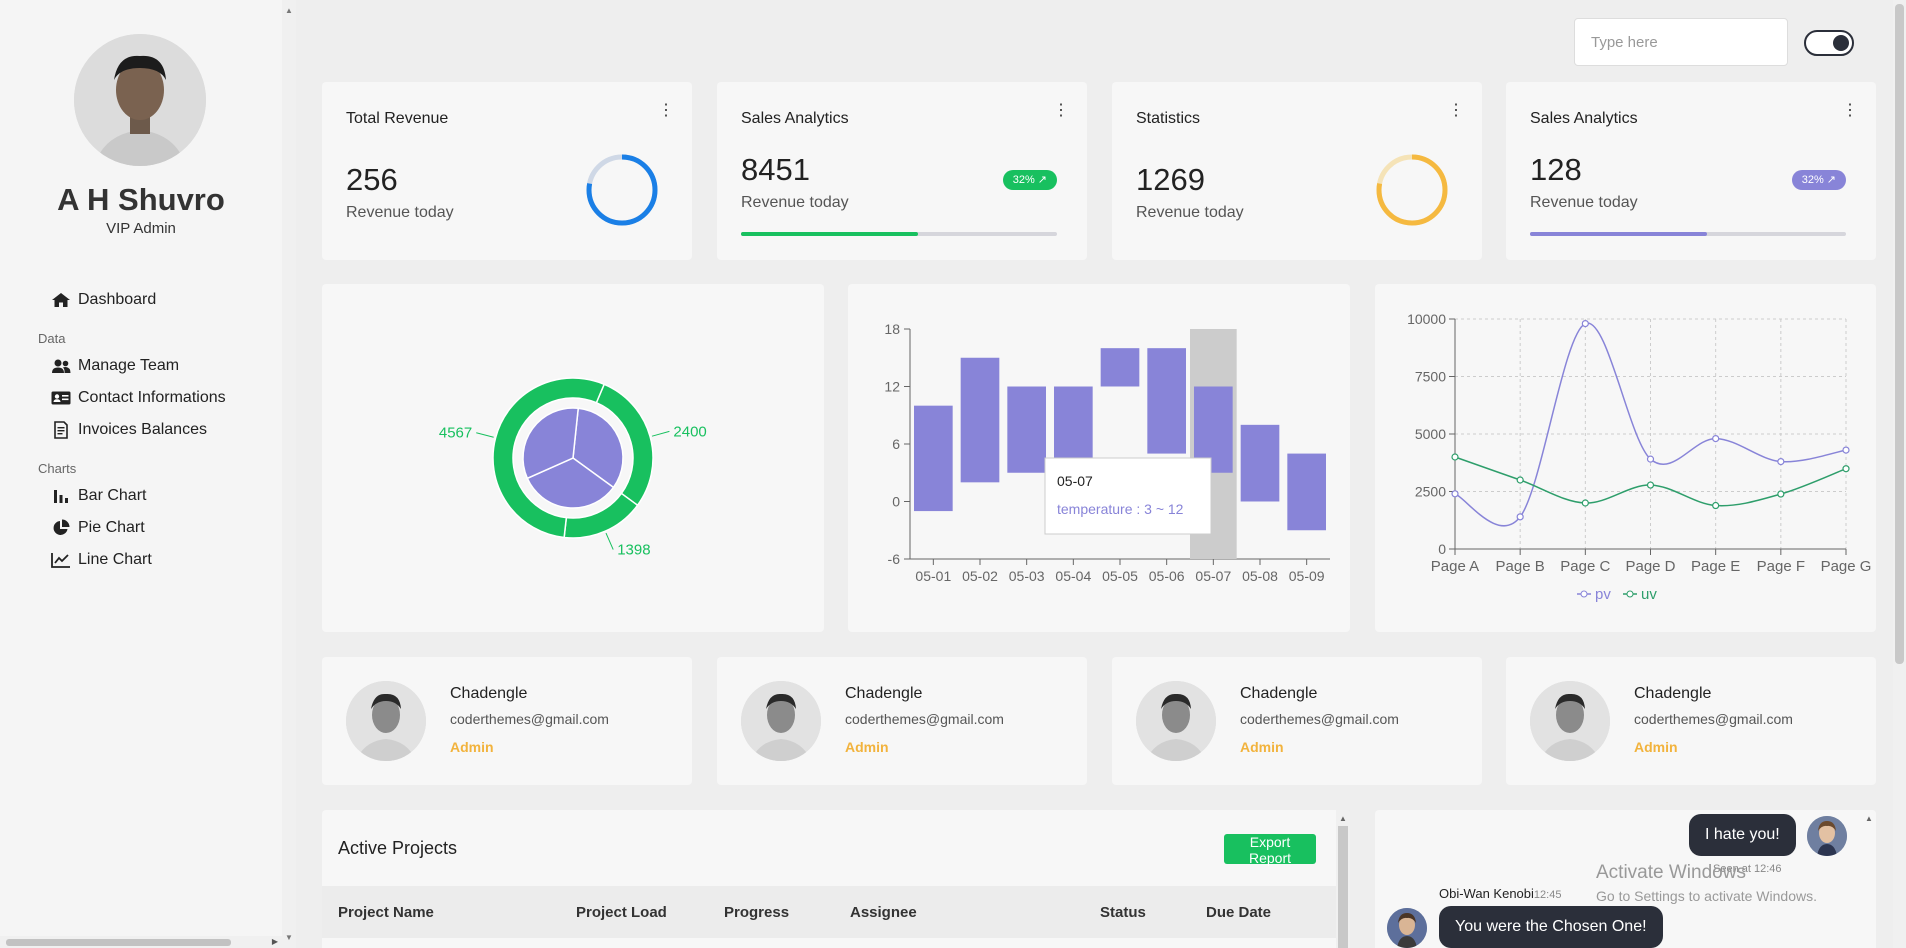  I want to click on bar, so click(1120, 367).